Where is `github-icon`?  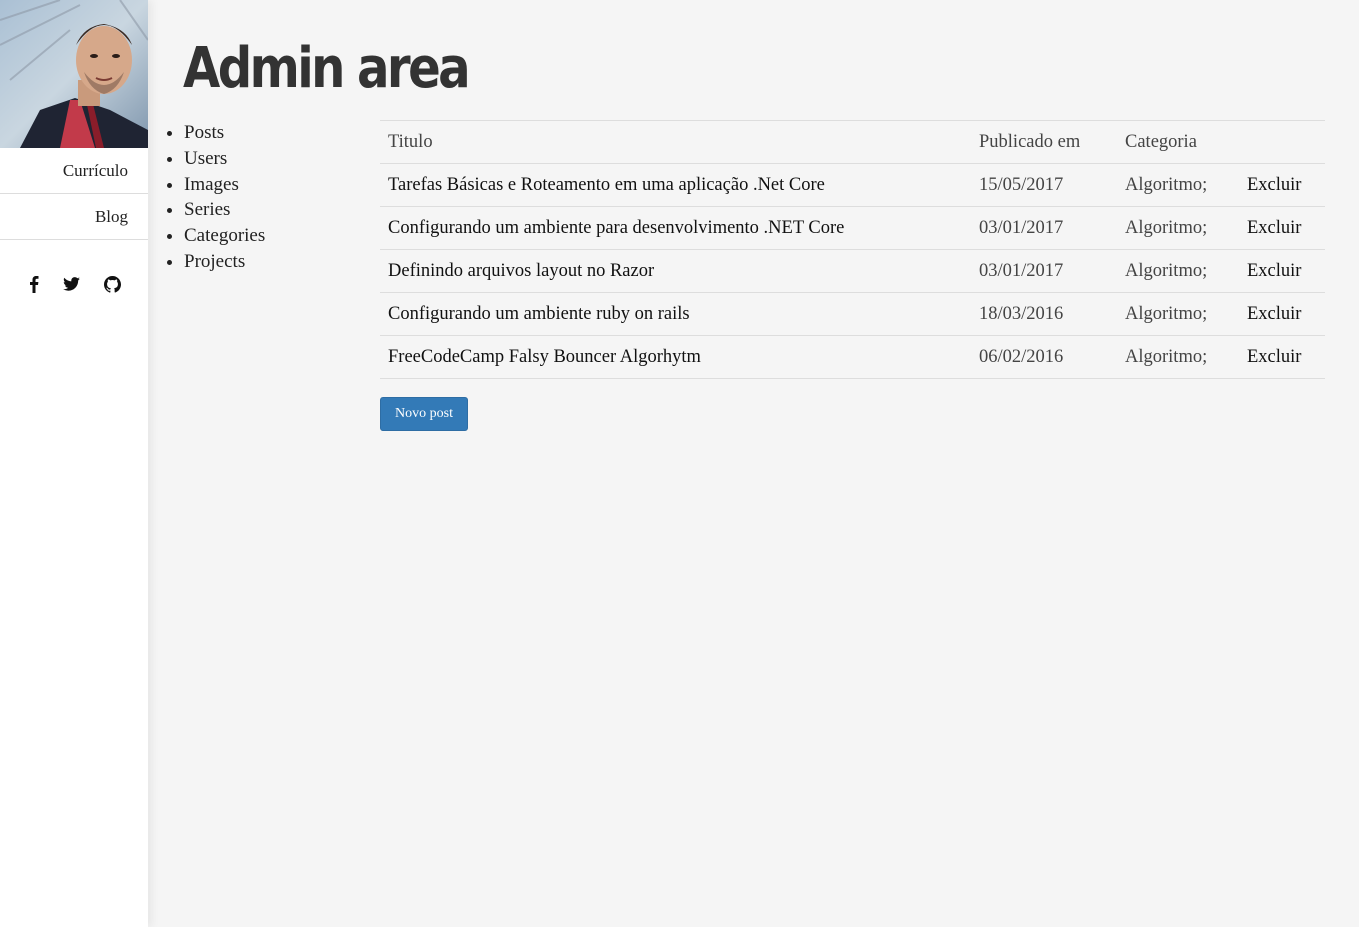
github-icon is located at coordinates (112, 284).